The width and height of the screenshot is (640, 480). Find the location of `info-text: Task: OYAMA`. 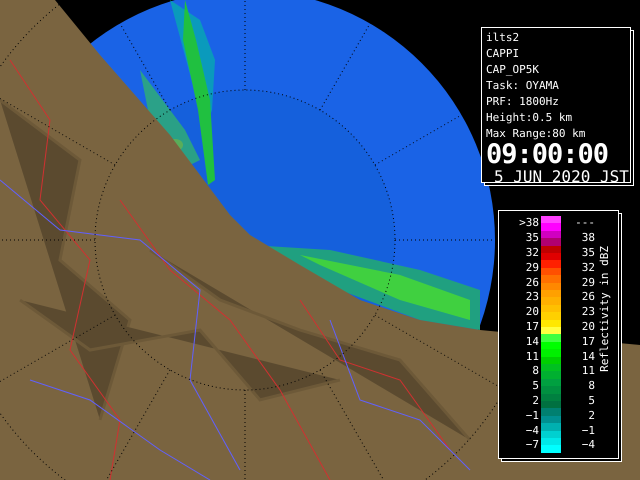

info-text: Task: OYAMA is located at coordinates (523, 86).